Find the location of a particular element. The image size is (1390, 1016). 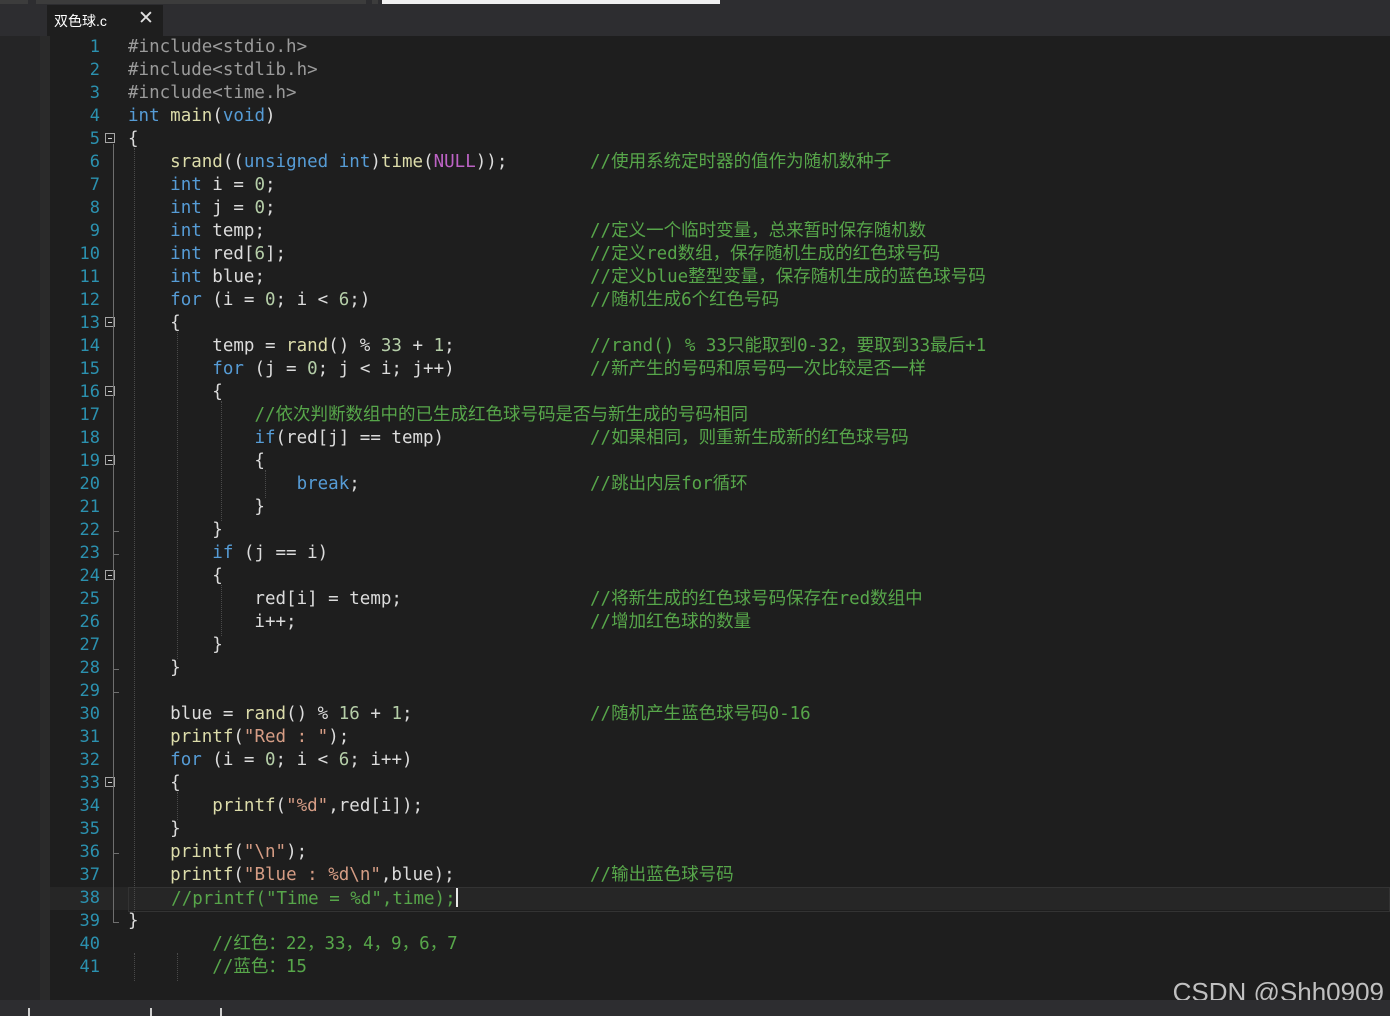

tab-active-file: 双色球.c ✕ is located at coordinates (105, 20).